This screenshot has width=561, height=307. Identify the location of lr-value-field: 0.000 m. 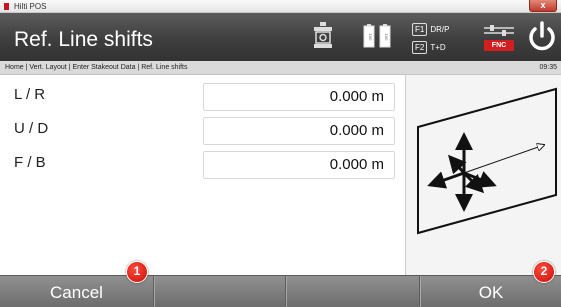
(299, 97).